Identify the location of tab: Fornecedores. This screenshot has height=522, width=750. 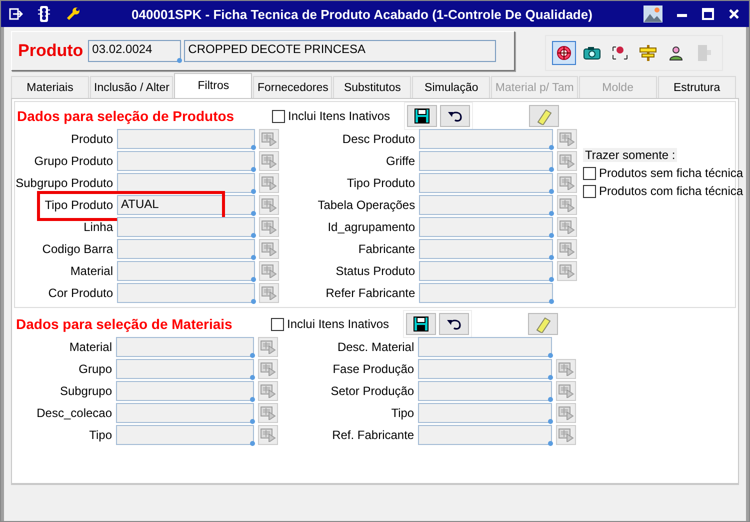
(292, 87).